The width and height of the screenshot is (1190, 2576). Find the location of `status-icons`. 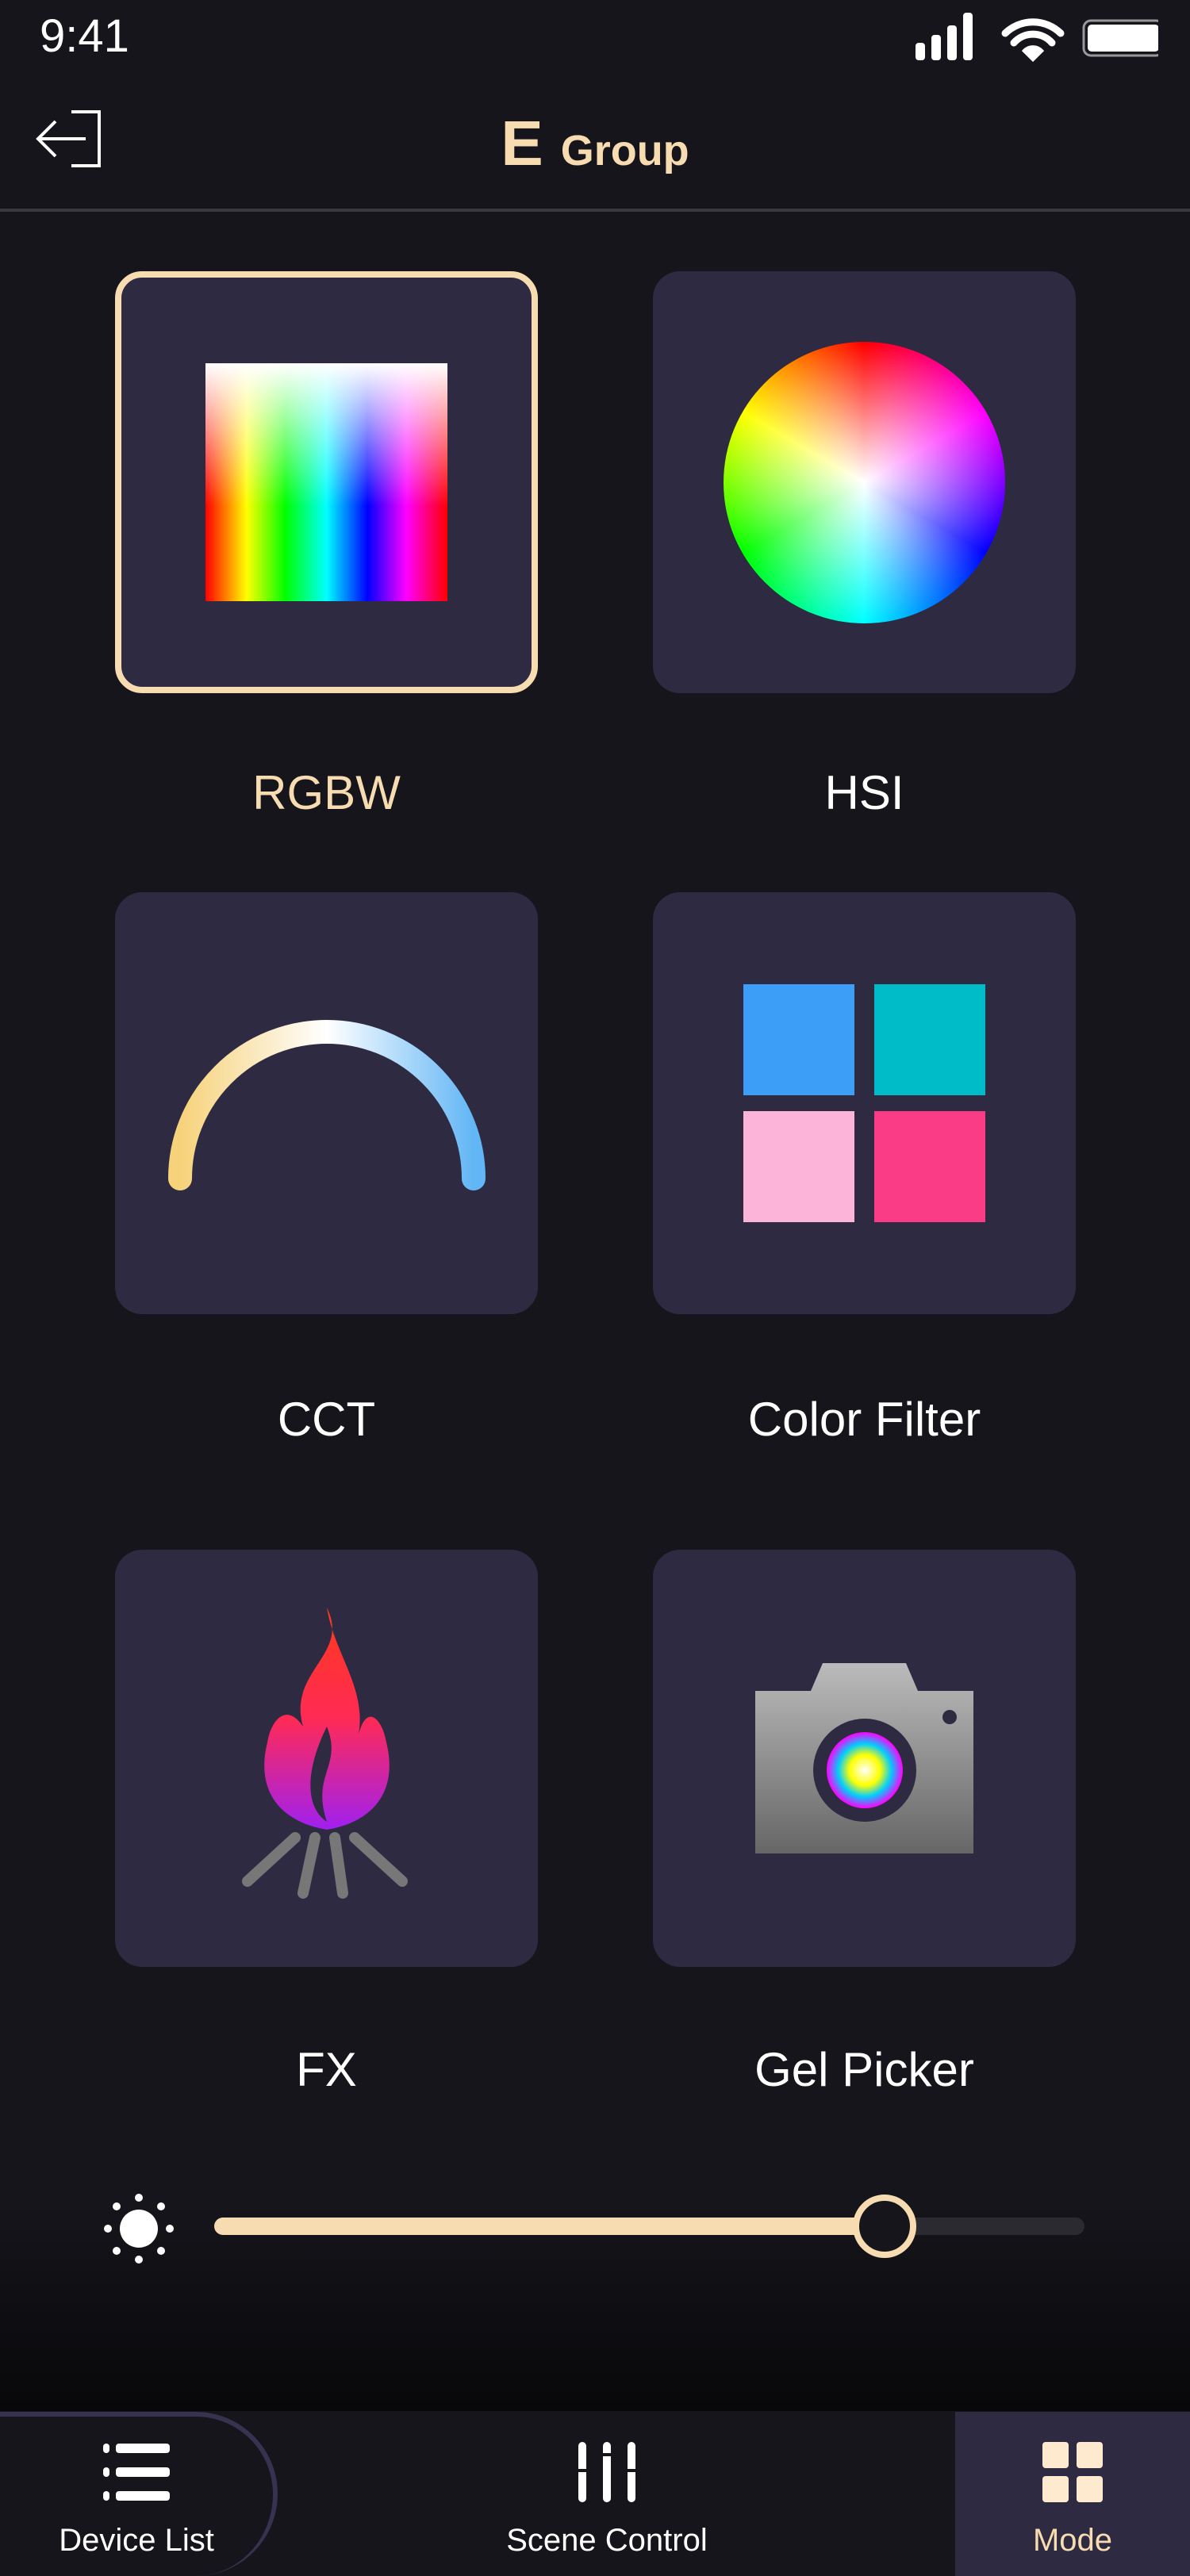

status-icons is located at coordinates (1037, 38).